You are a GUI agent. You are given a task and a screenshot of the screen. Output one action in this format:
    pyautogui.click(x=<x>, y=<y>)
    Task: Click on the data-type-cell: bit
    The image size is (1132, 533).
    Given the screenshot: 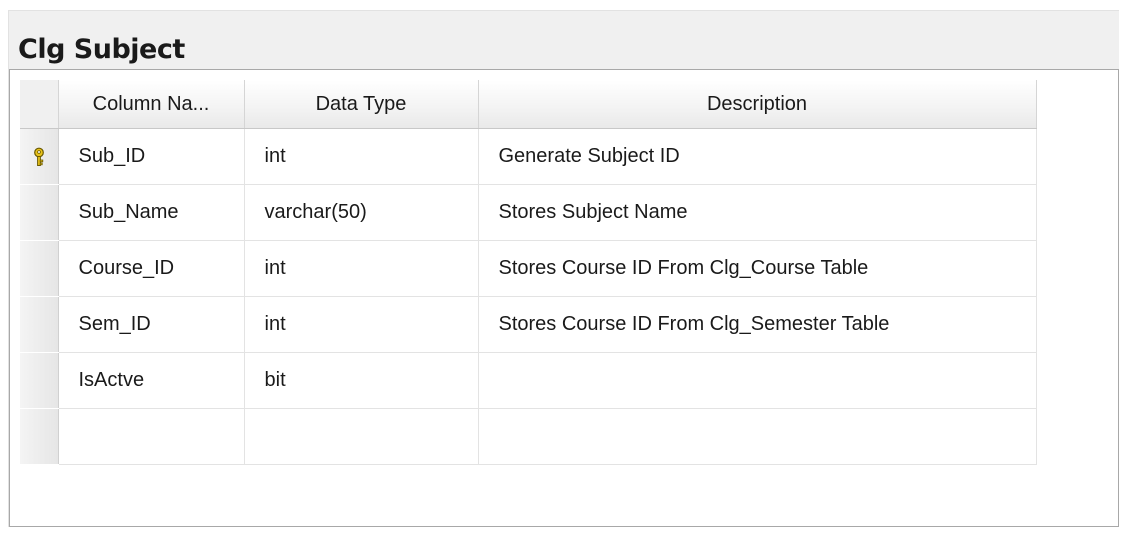 What is the action you would take?
    pyautogui.click(x=361, y=380)
    